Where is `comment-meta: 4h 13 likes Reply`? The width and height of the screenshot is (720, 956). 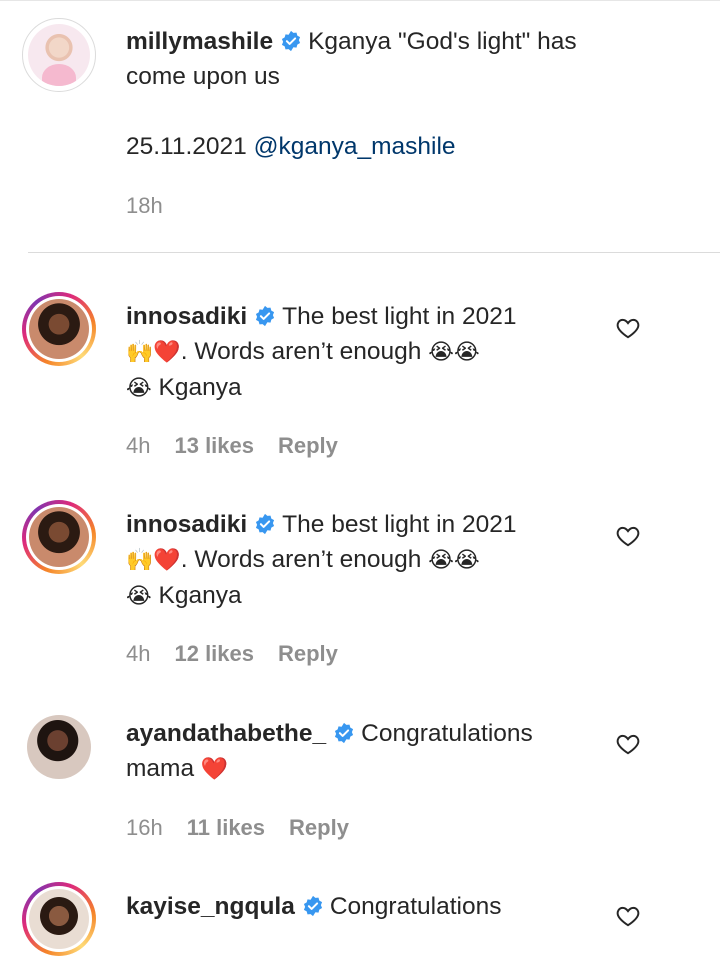 comment-meta: 4h 13 likes Reply is located at coordinates (232, 446).